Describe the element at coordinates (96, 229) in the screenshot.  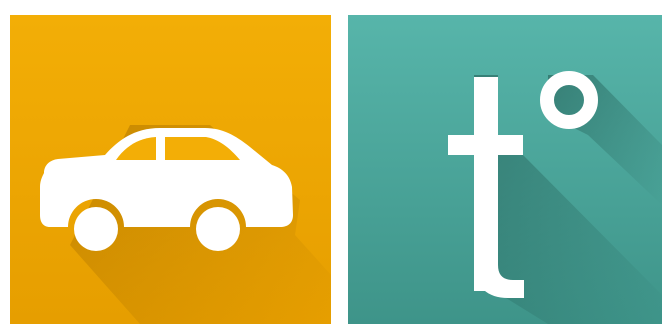
I see `car-front-wheel` at that location.